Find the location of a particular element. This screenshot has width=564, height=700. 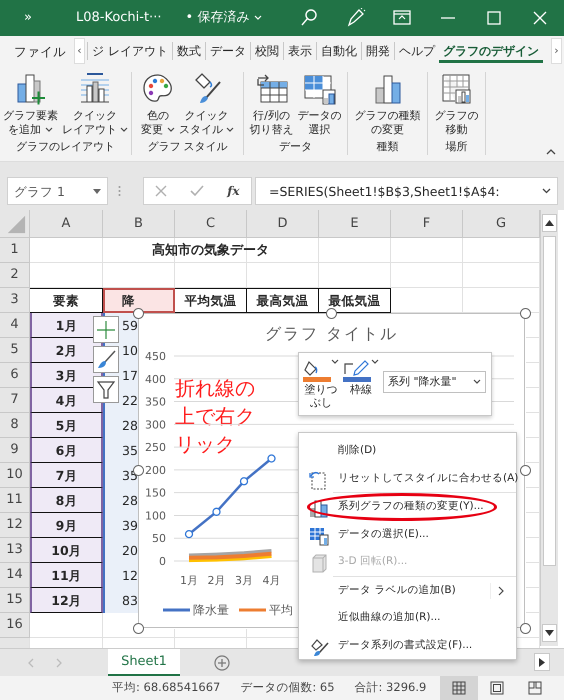

row-number: 7 is located at coordinates (15, 400).